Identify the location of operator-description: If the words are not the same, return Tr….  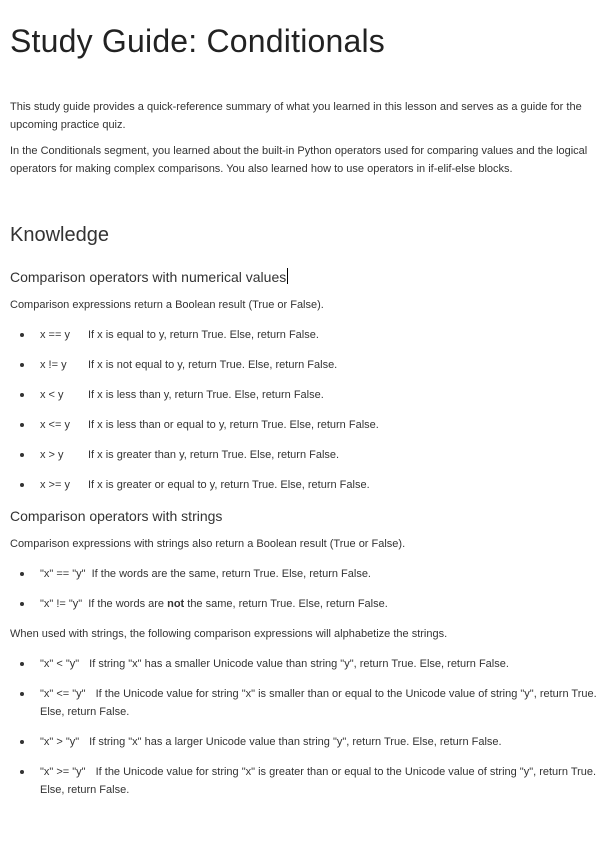
(238, 604).